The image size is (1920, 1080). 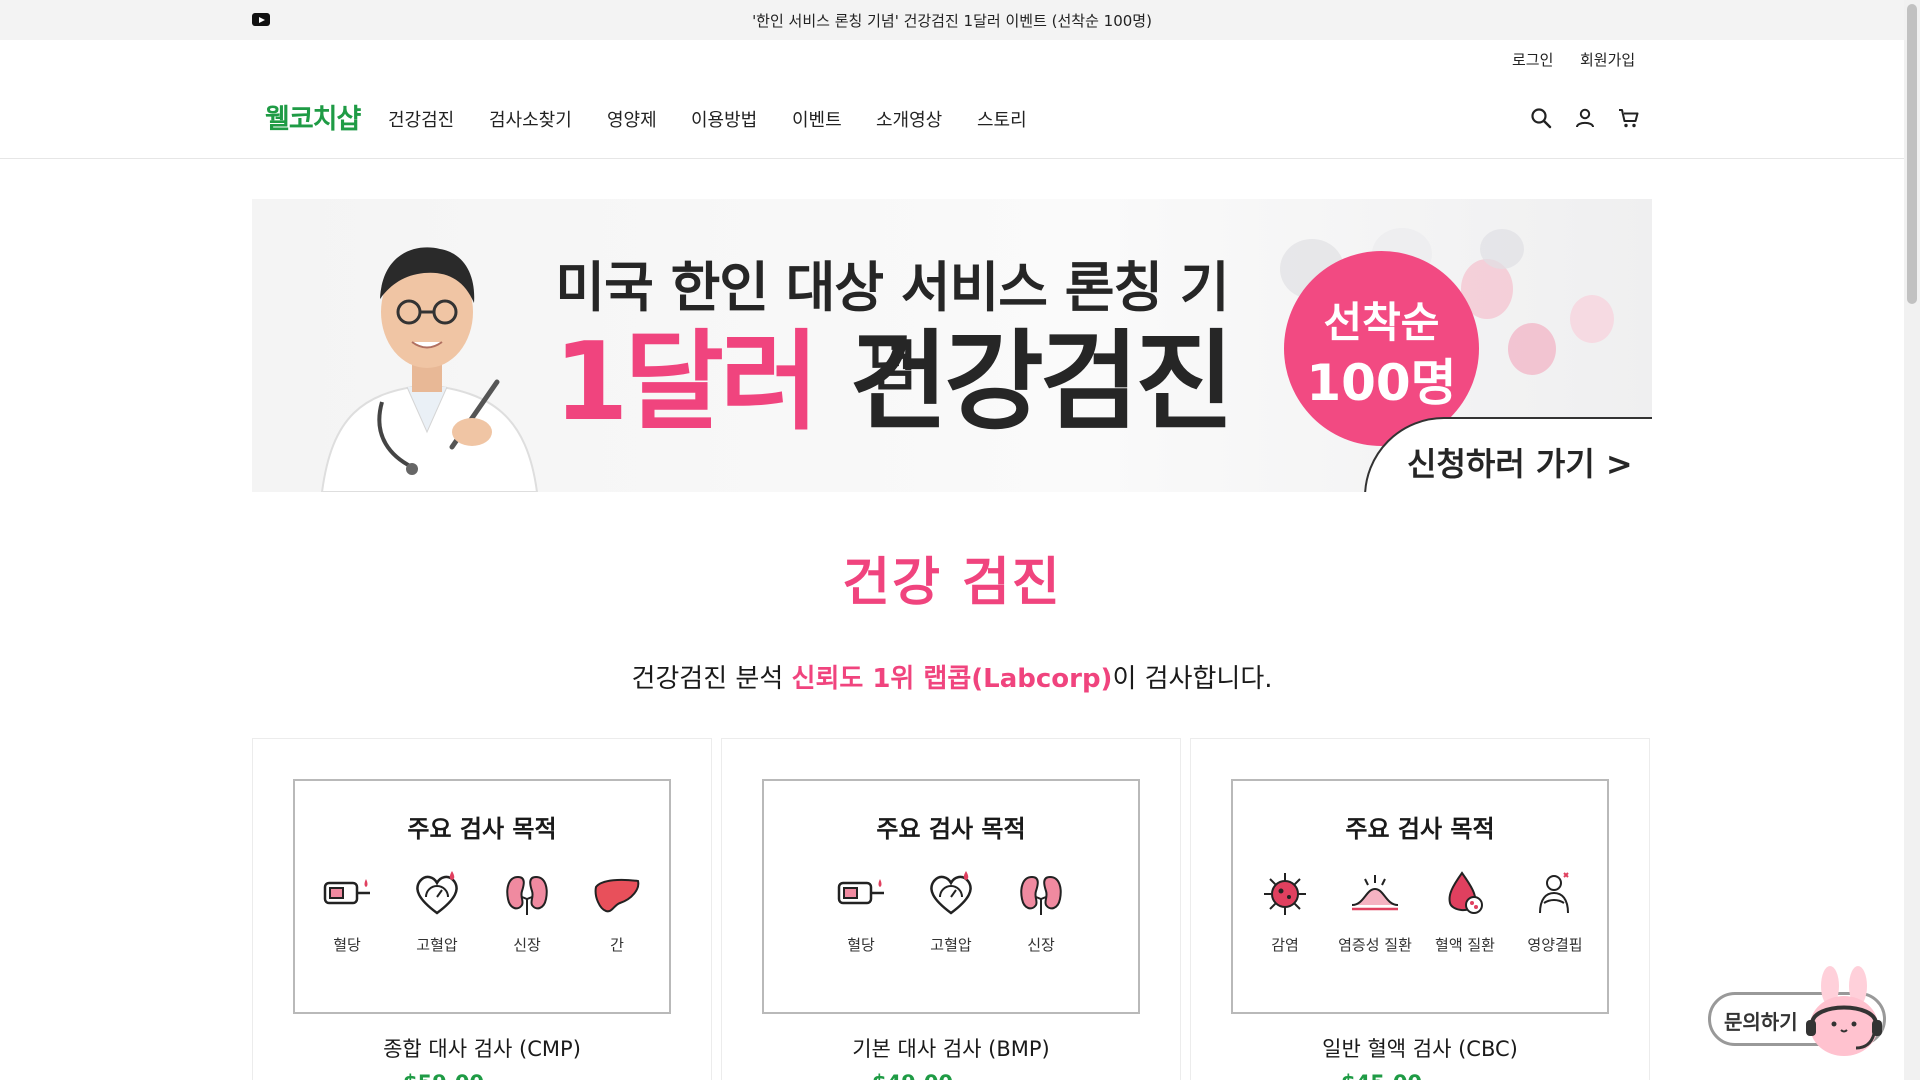 I want to click on banner-main-text: 1달러 건강검진, so click(x=893, y=383).